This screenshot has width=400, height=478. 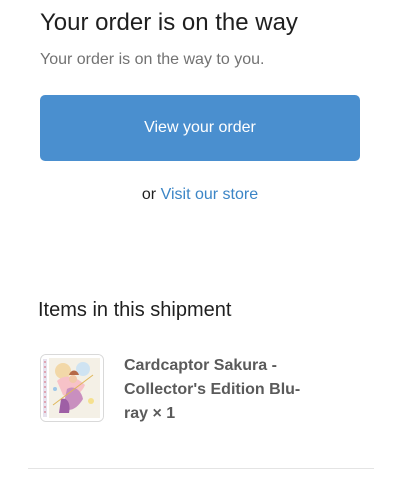 I want to click on page-subtitle: Your order is on the way to you., so click(x=152, y=59).